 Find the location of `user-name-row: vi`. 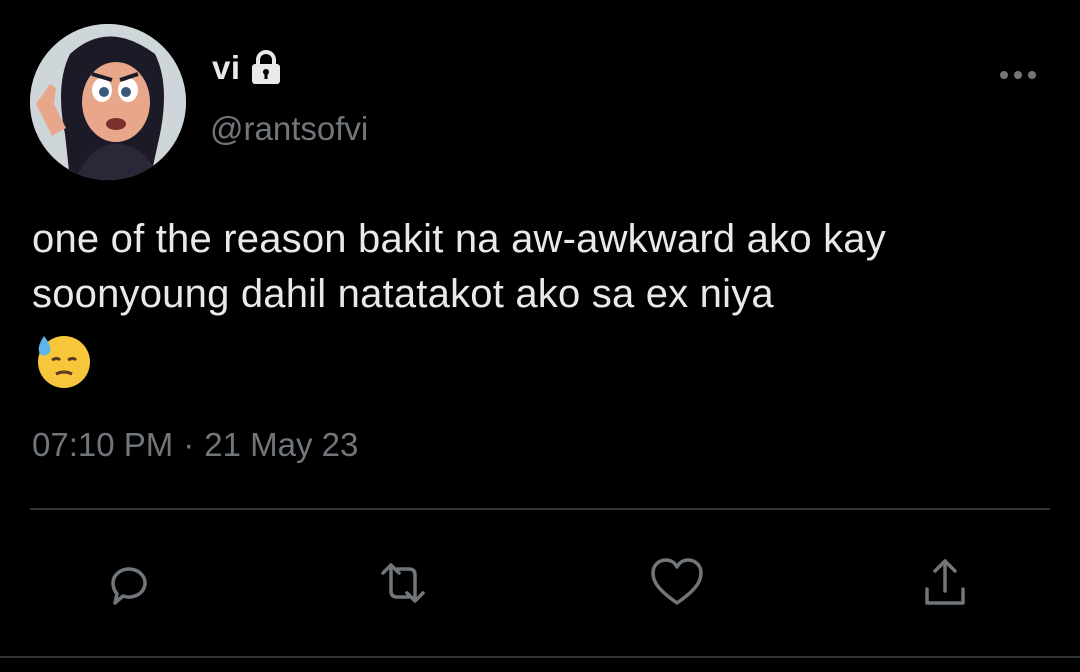

user-name-row: vi is located at coordinates (247, 68).